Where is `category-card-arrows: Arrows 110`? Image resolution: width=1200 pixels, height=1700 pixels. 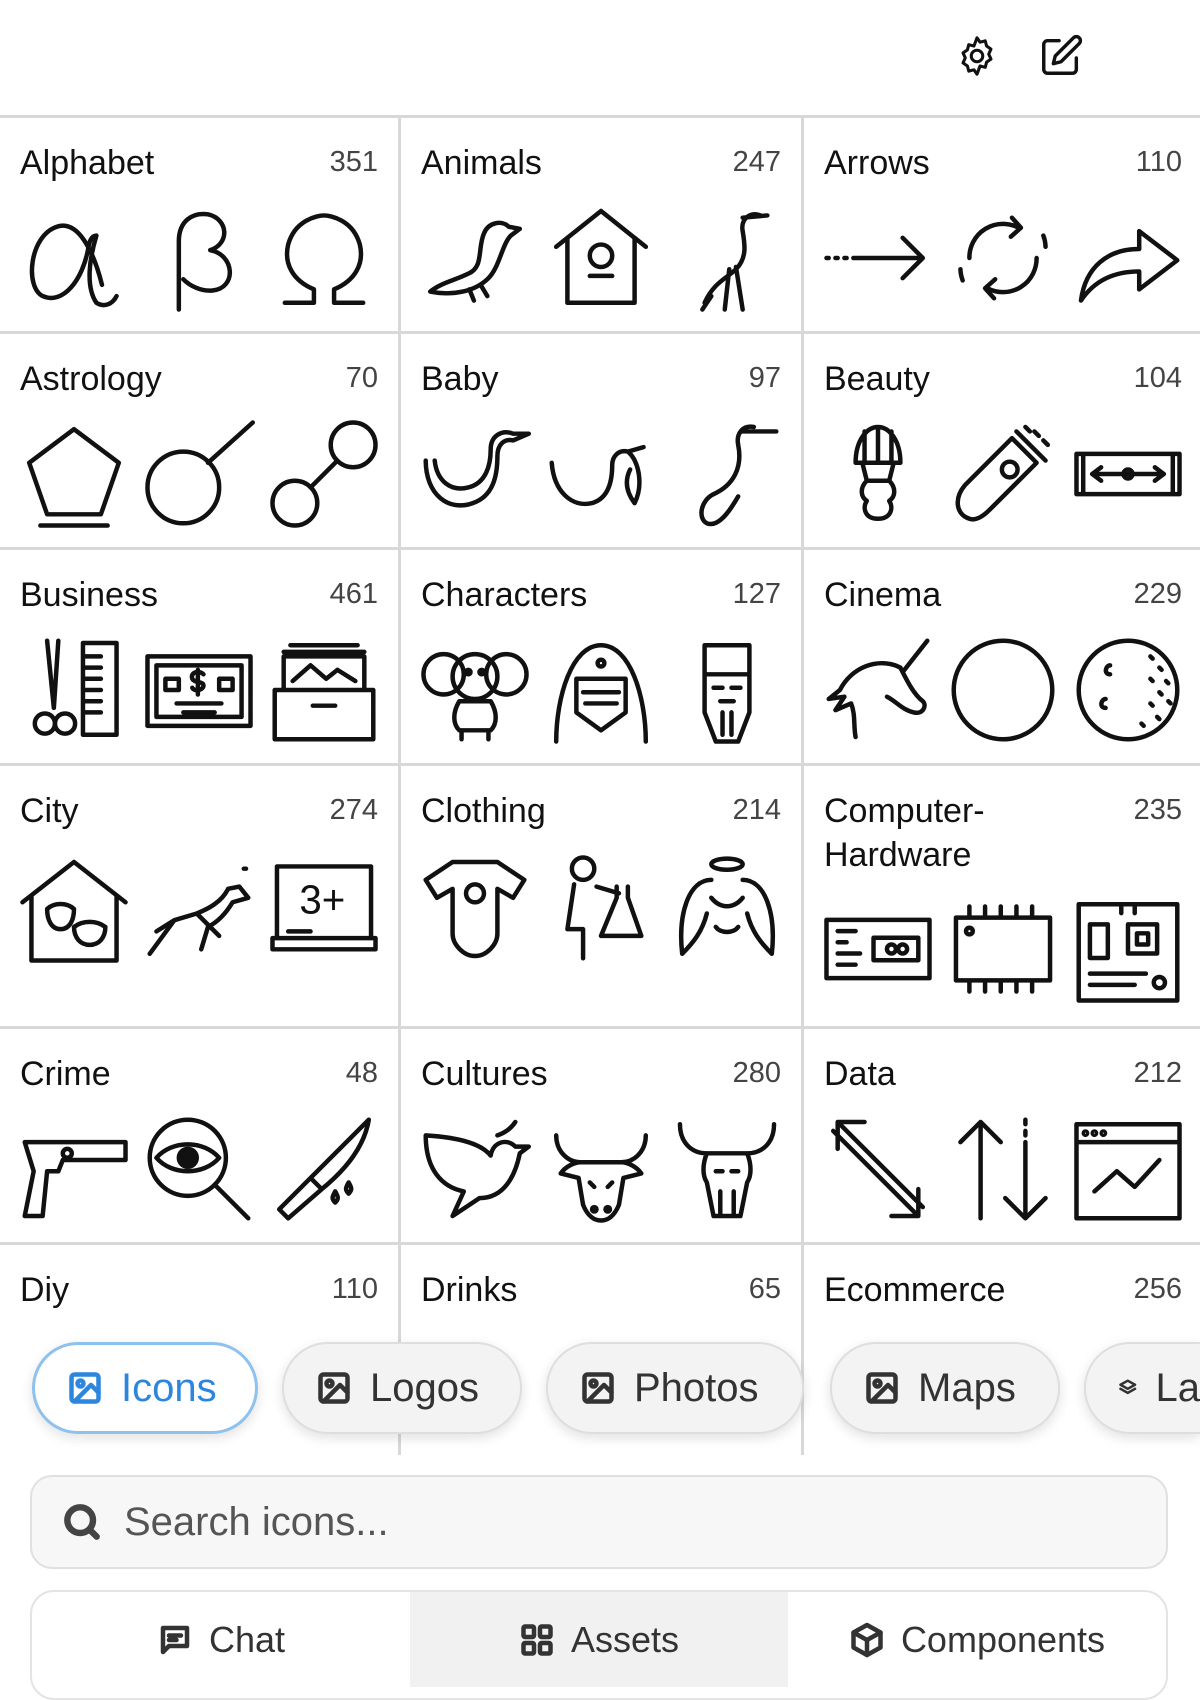
category-card-arrows: Arrows 110 is located at coordinates (1002, 224).